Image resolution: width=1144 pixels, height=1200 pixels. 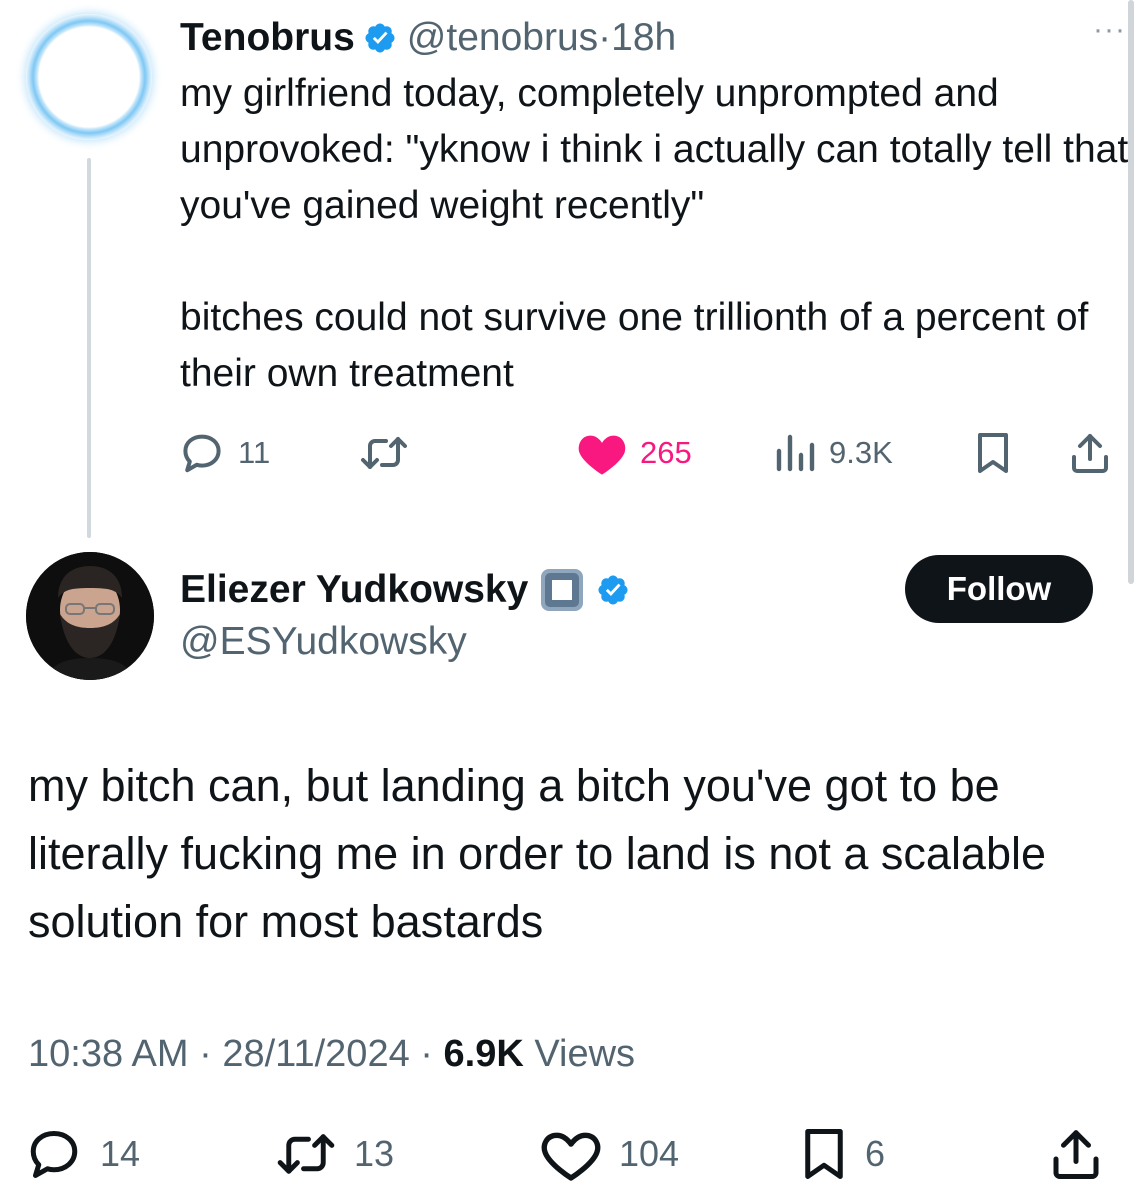 I want to click on heart-outline-icon, so click(x=571, y=1156).